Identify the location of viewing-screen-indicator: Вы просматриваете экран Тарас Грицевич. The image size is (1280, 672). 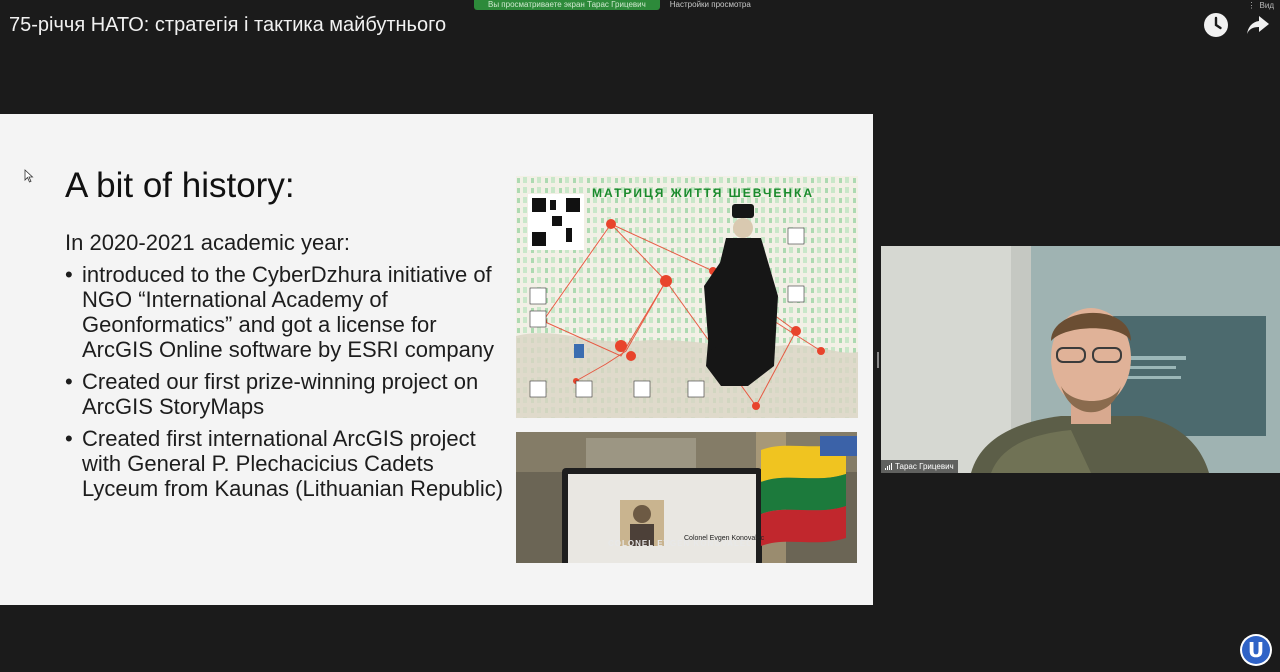
(567, 5).